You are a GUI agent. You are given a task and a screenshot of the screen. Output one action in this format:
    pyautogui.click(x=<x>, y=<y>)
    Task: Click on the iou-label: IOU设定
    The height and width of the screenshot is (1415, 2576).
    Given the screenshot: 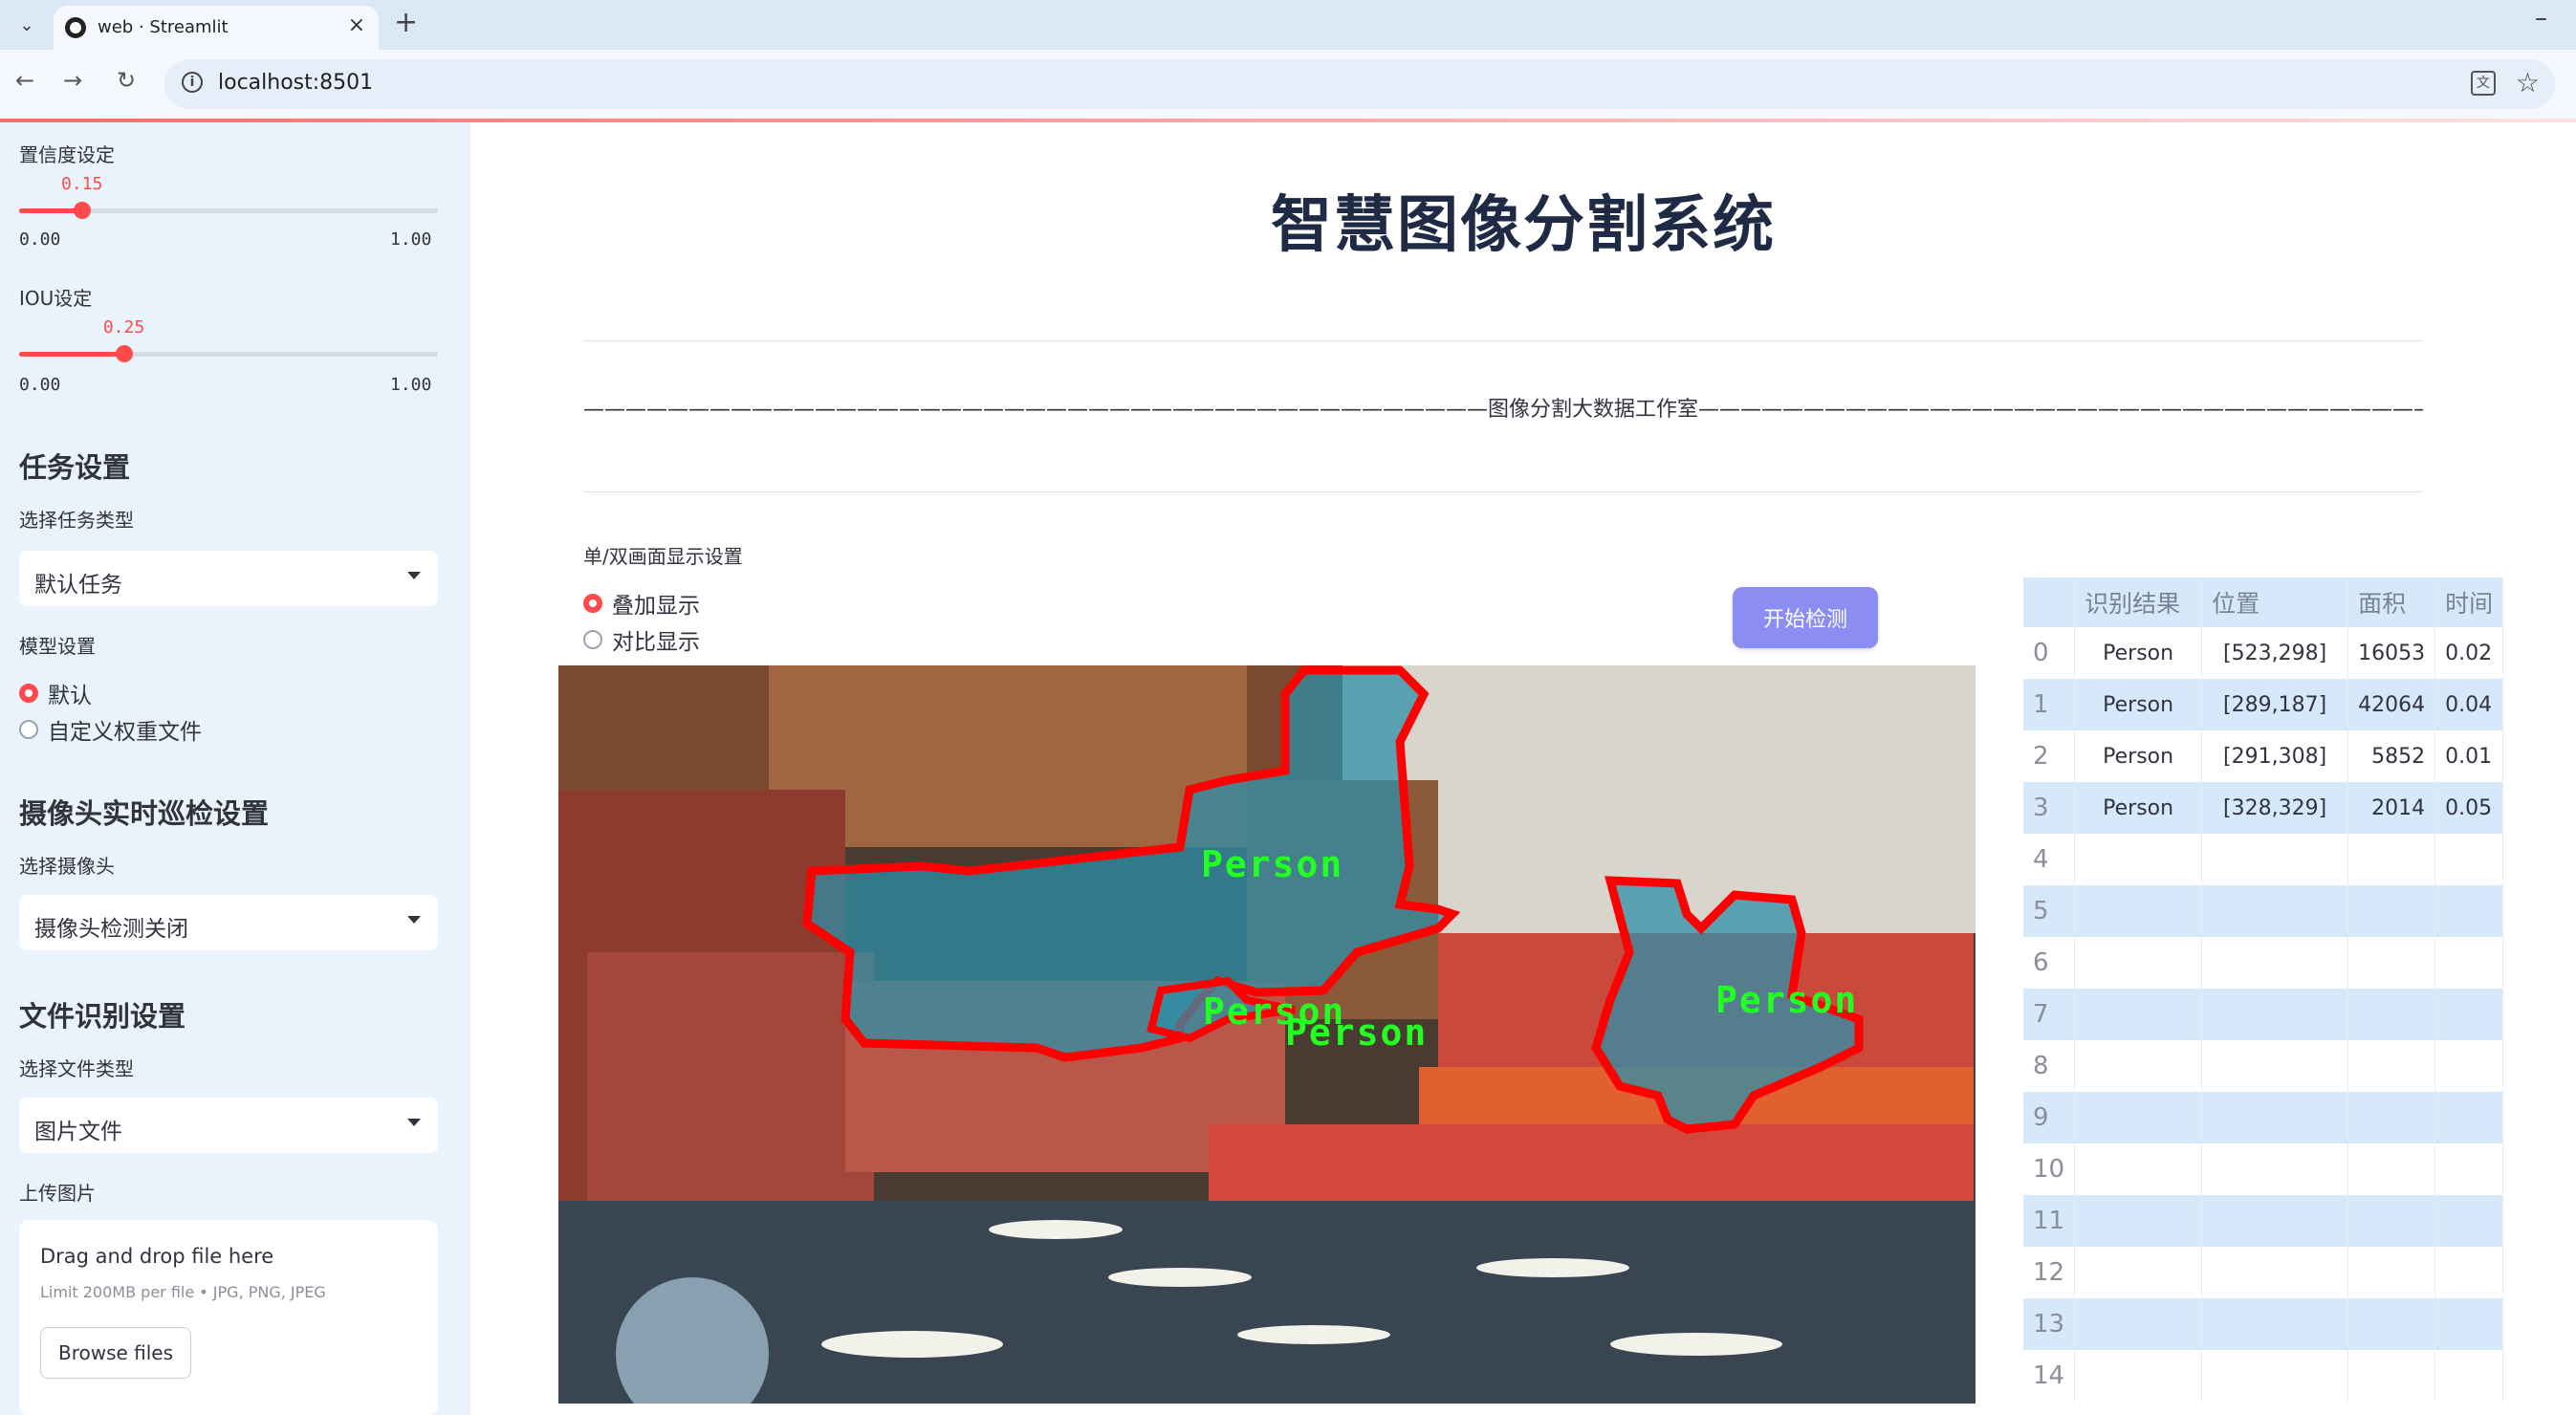 What is the action you would take?
    pyautogui.click(x=56, y=298)
    